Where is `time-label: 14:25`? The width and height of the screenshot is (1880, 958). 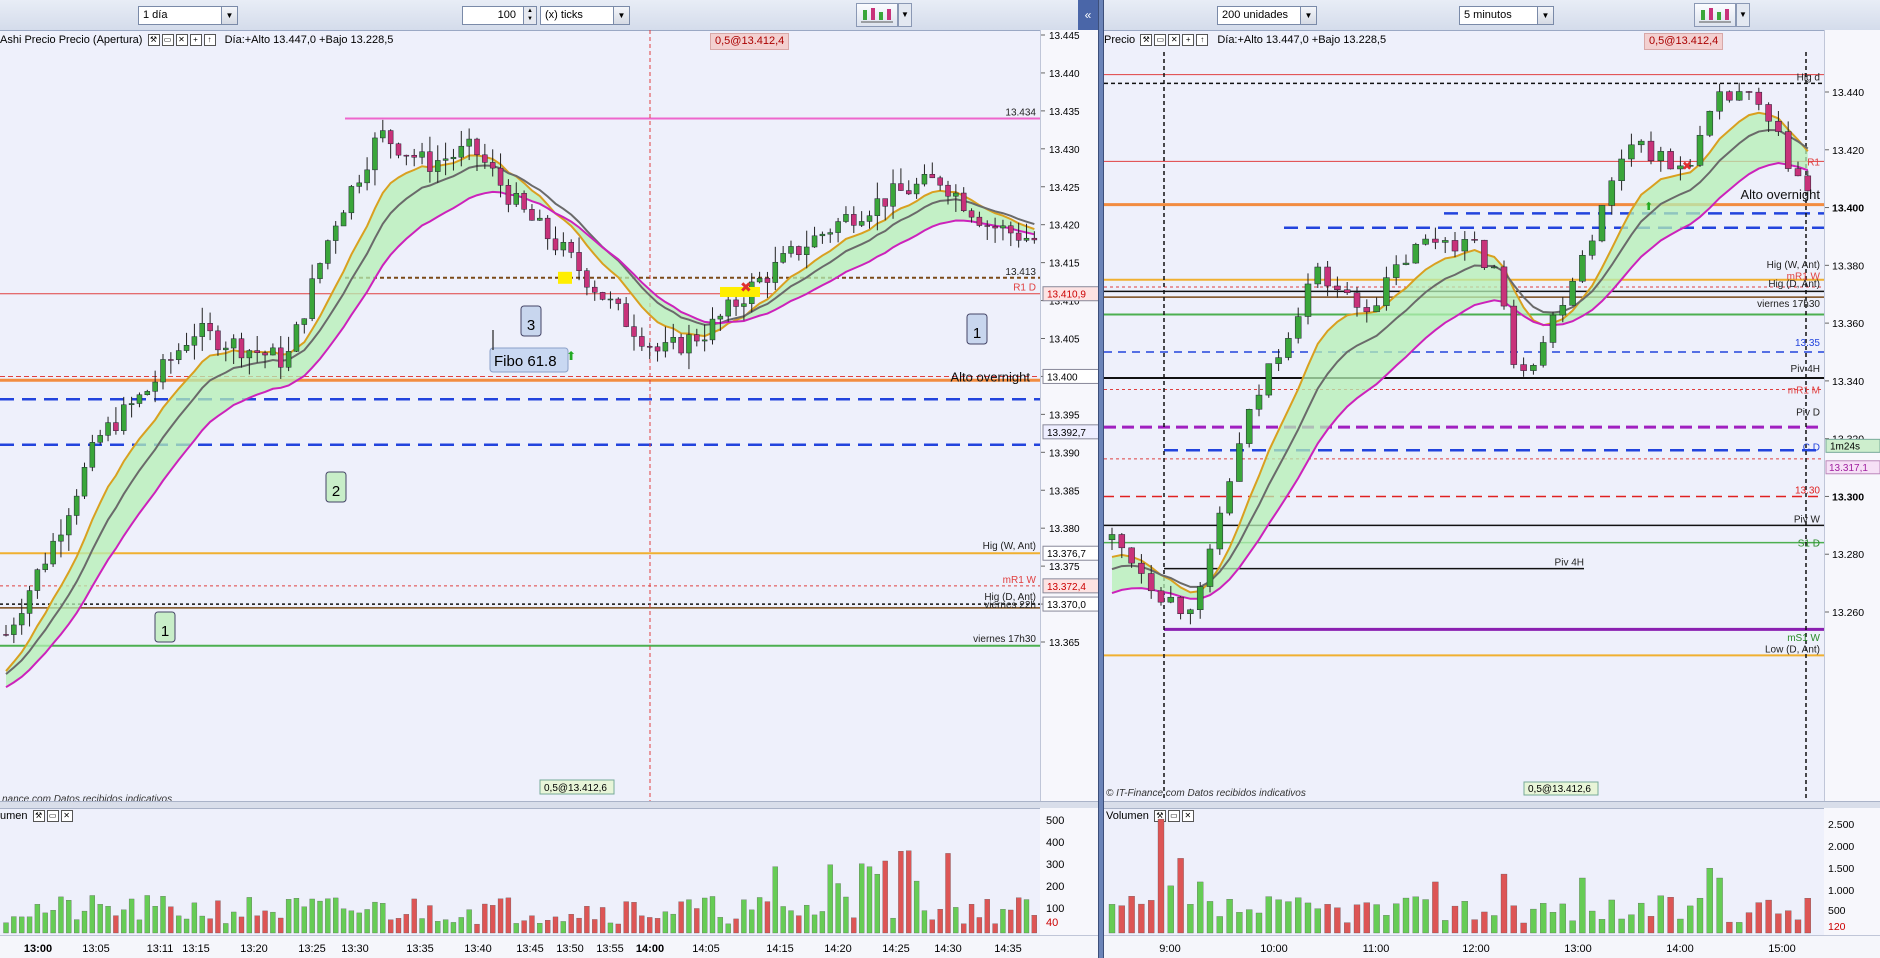
time-label: 14:25 is located at coordinates (896, 949).